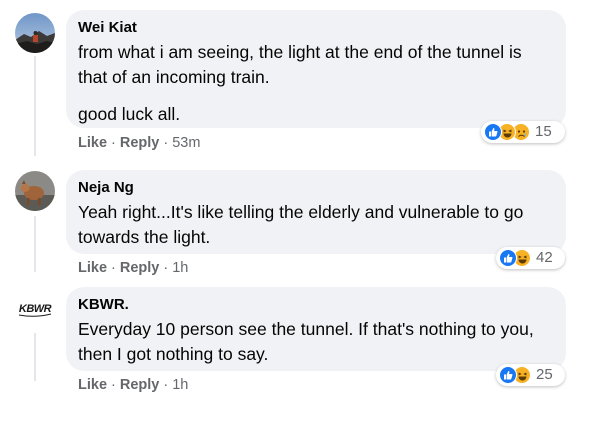 Image resolution: width=595 pixels, height=423 pixels. I want to click on svg-text: KBWR, so click(35, 309).